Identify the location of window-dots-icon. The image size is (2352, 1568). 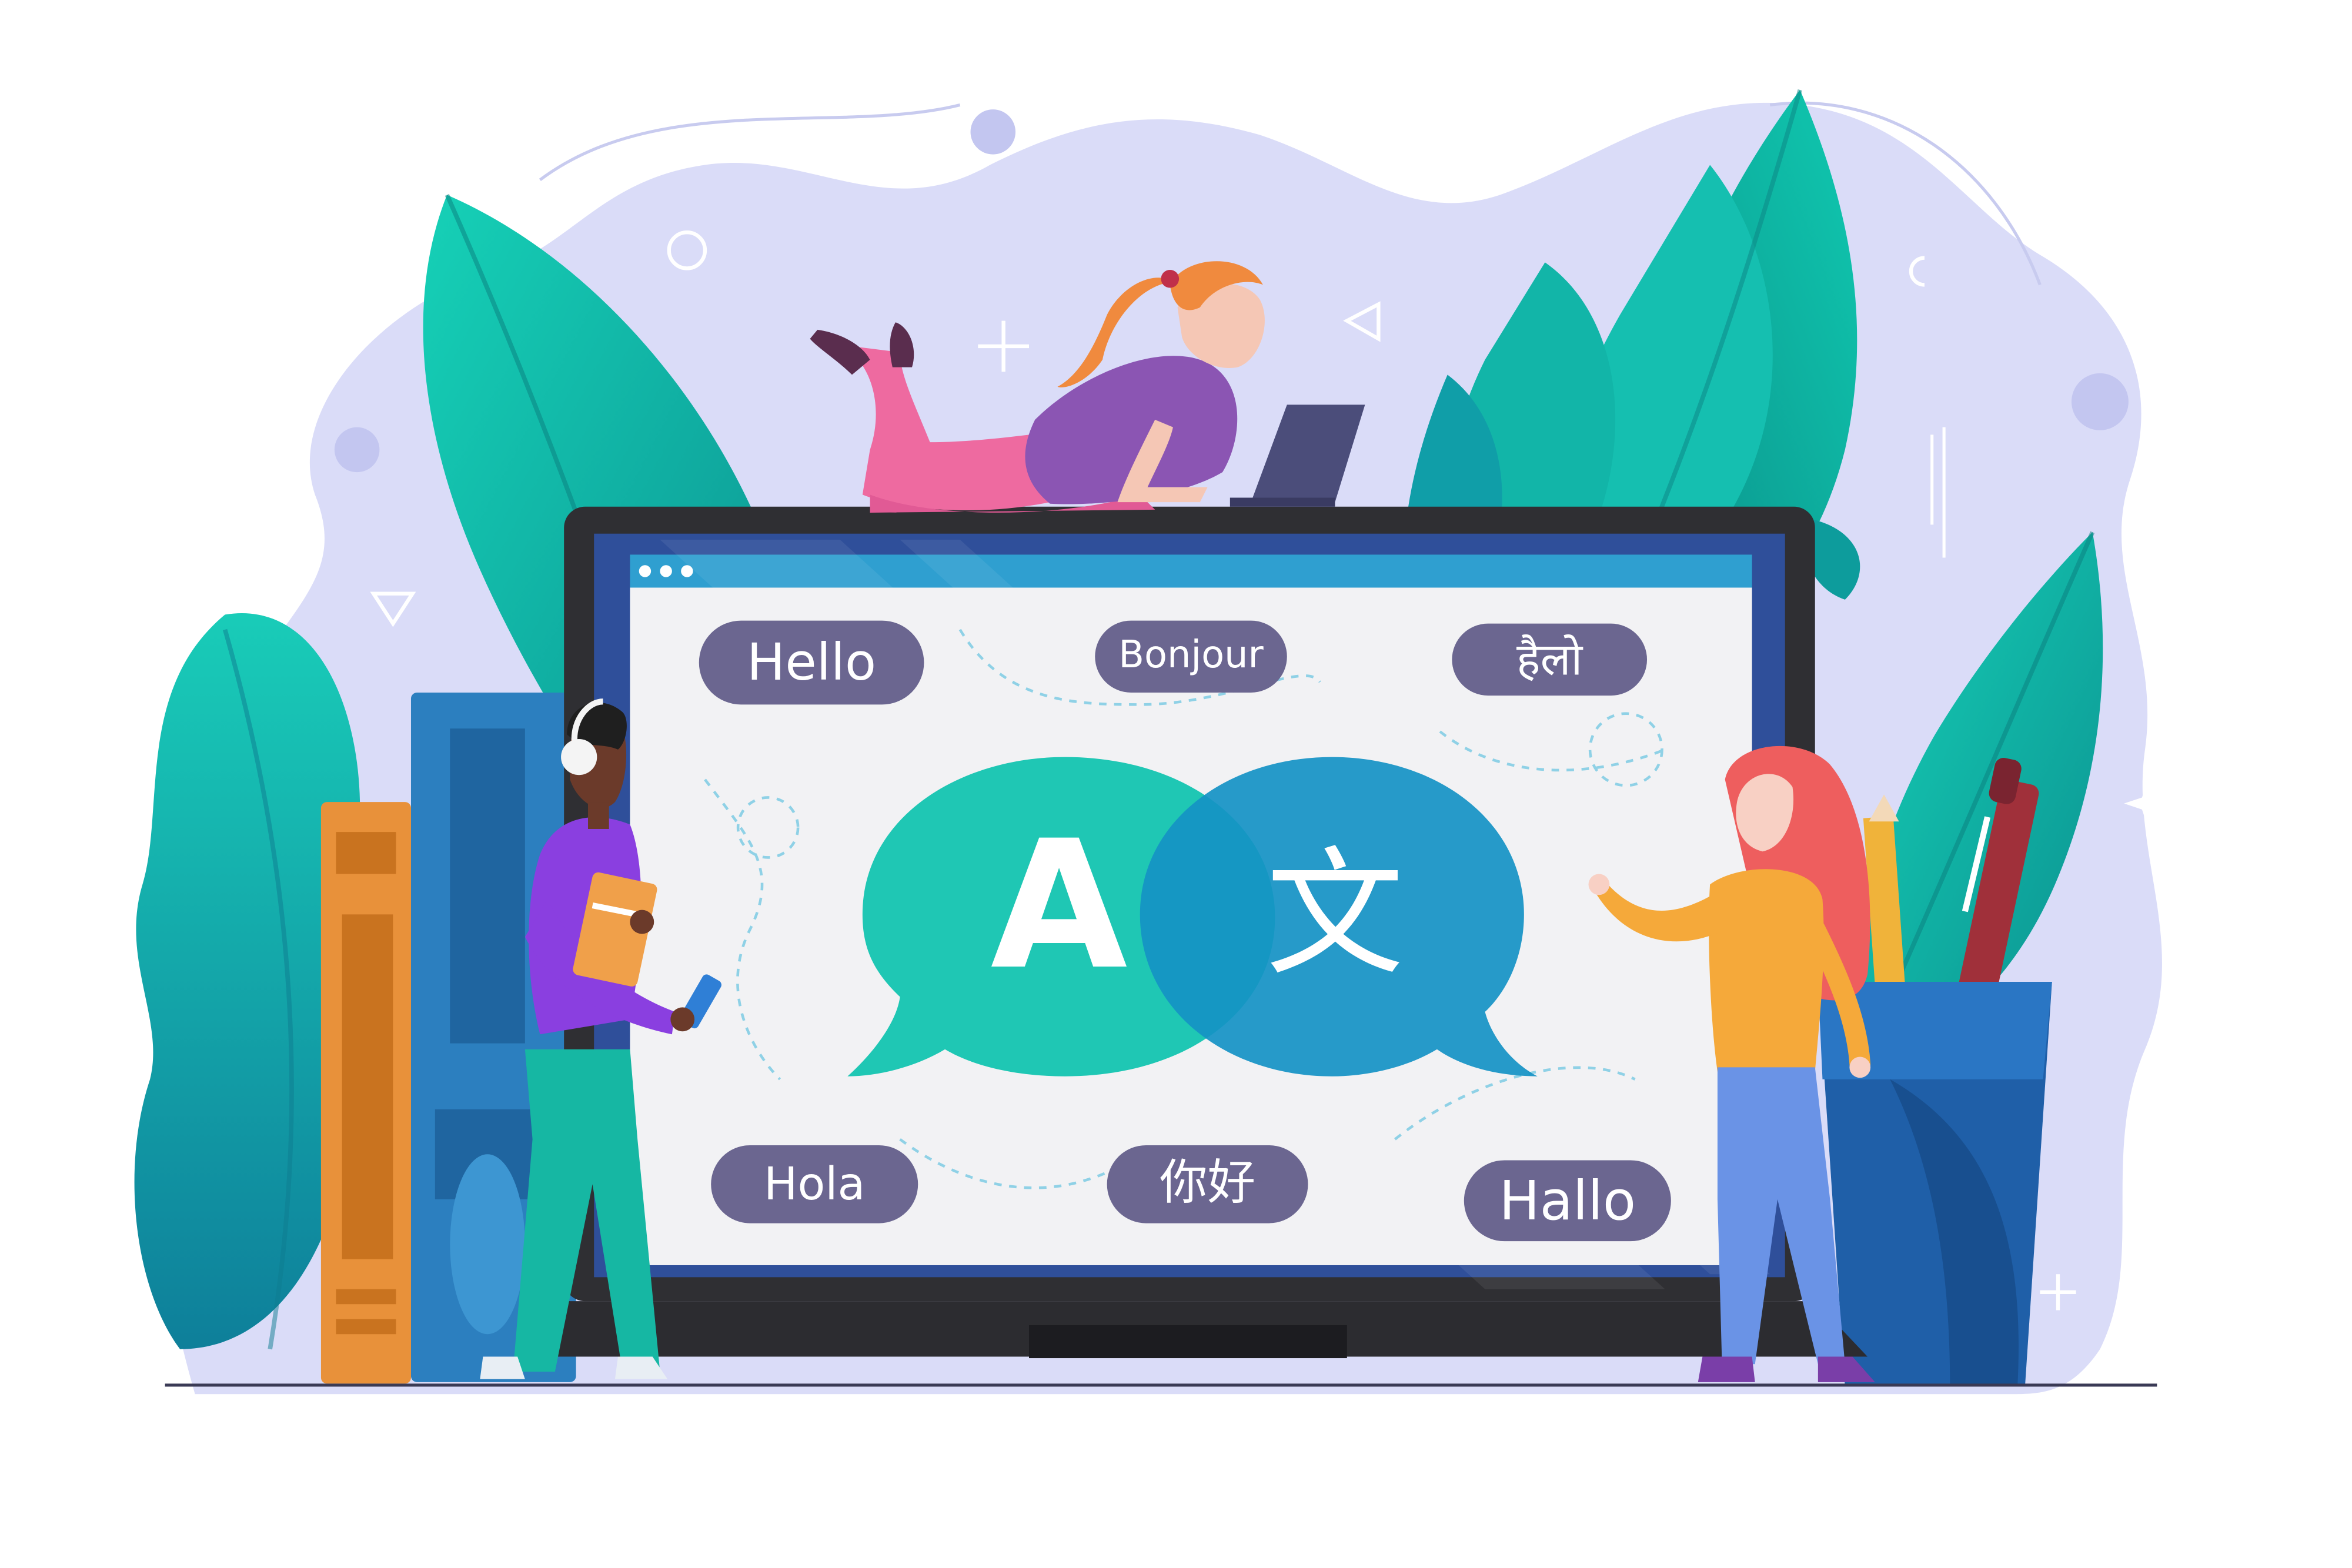
(666, 571).